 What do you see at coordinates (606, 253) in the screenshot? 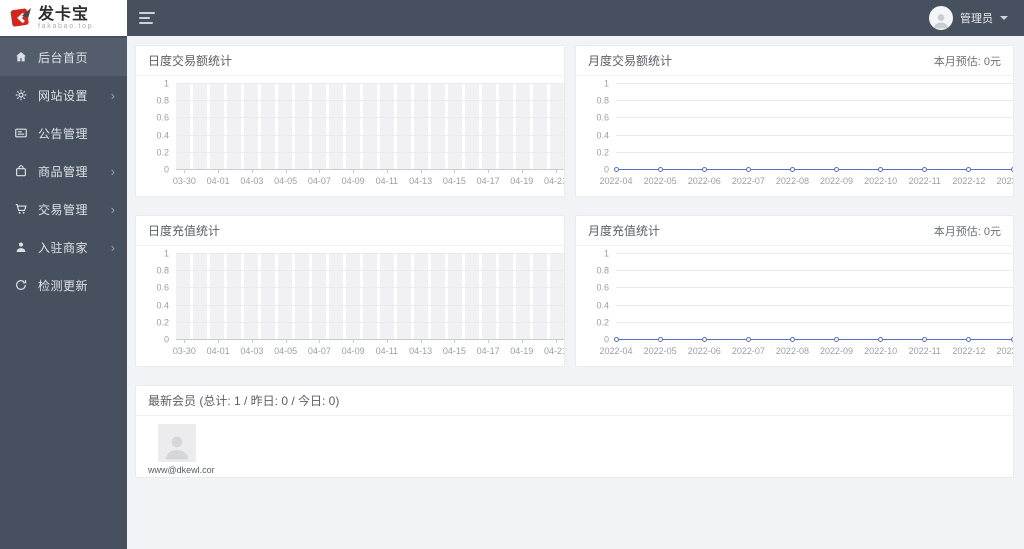
I see `y-tick-label: 1` at bounding box center [606, 253].